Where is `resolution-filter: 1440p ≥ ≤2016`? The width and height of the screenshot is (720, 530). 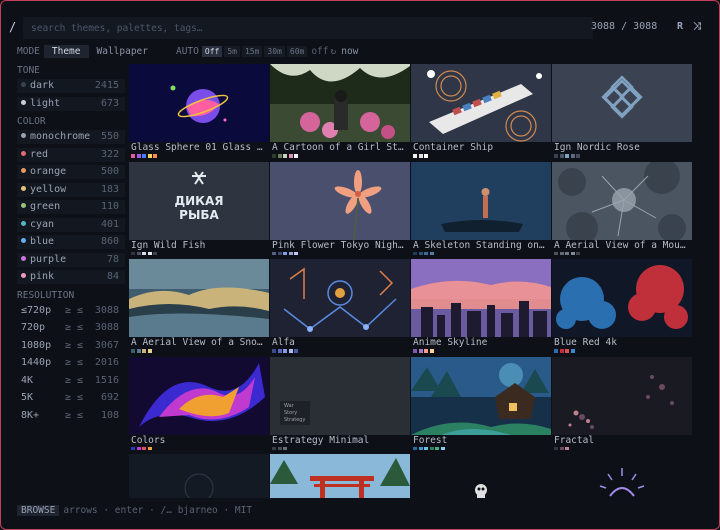
resolution-filter: 1440p ≥ ≤2016 is located at coordinates (71, 363).